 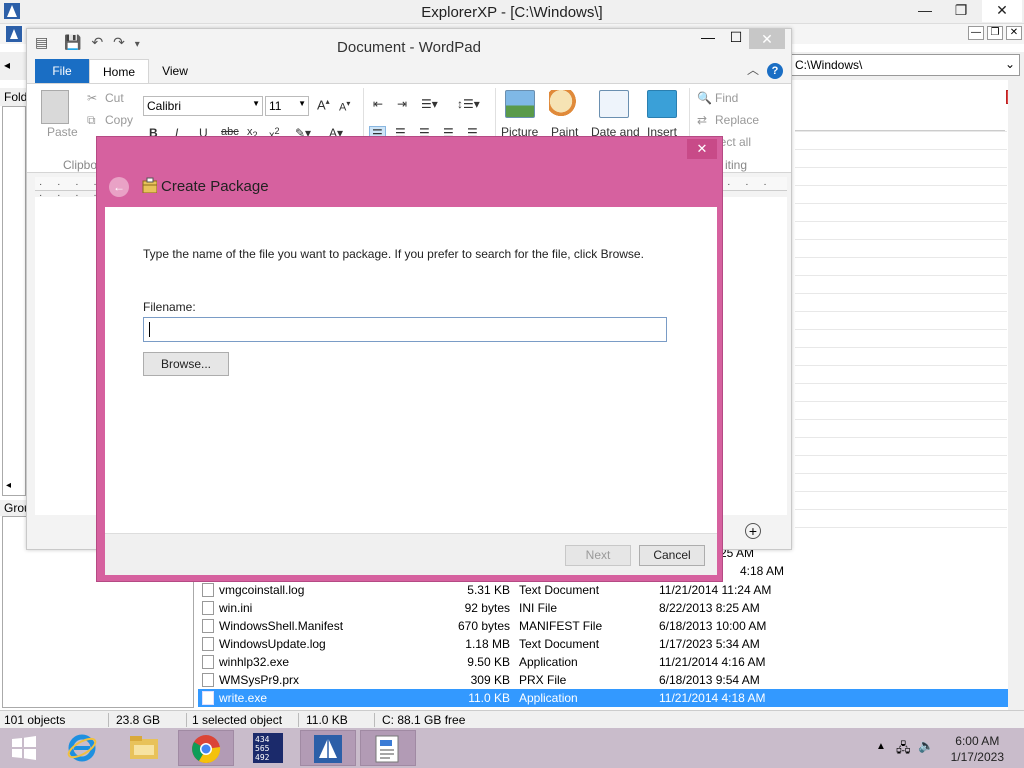 What do you see at coordinates (726, 98) in the screenshot?
I see `find-button: Find` at bounding box center [726, 98].